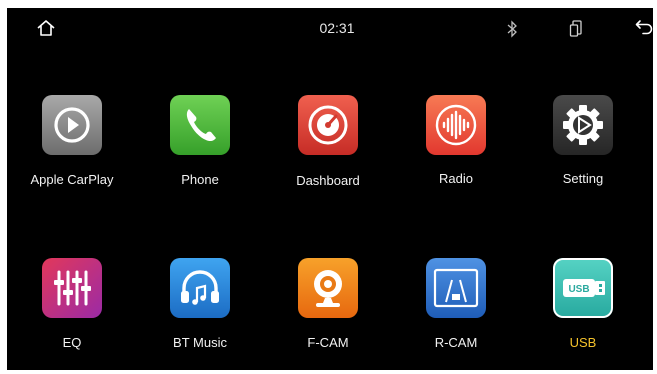 The width and height of the screenshot is (657, 374). Describe the element at coordinates (456, 288) in the screenshot. I see `rear-camera-icon` at that location.